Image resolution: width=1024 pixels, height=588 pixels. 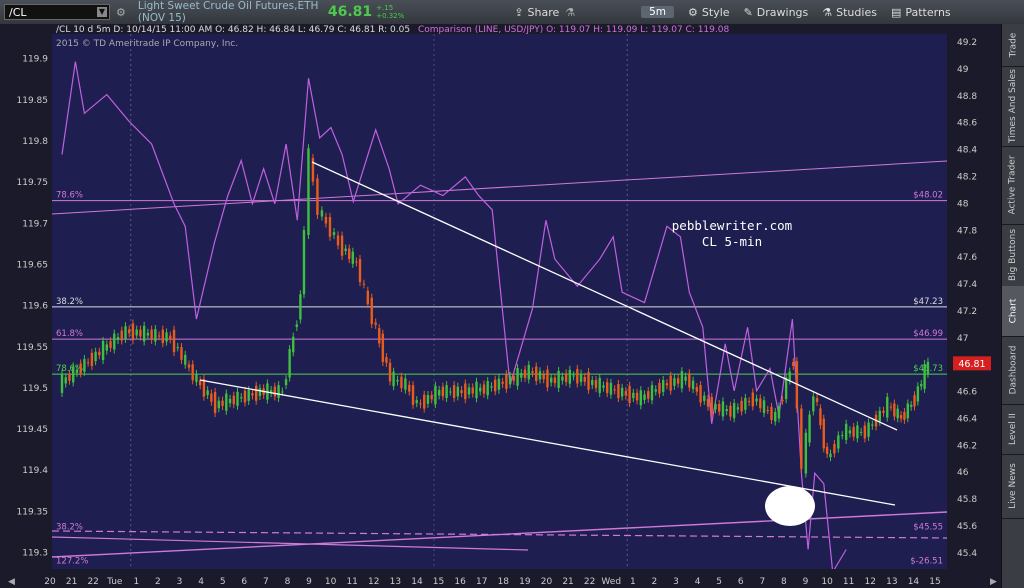 I want to click on watermark-caption: CL 5-min, so click(x=732, y=241).